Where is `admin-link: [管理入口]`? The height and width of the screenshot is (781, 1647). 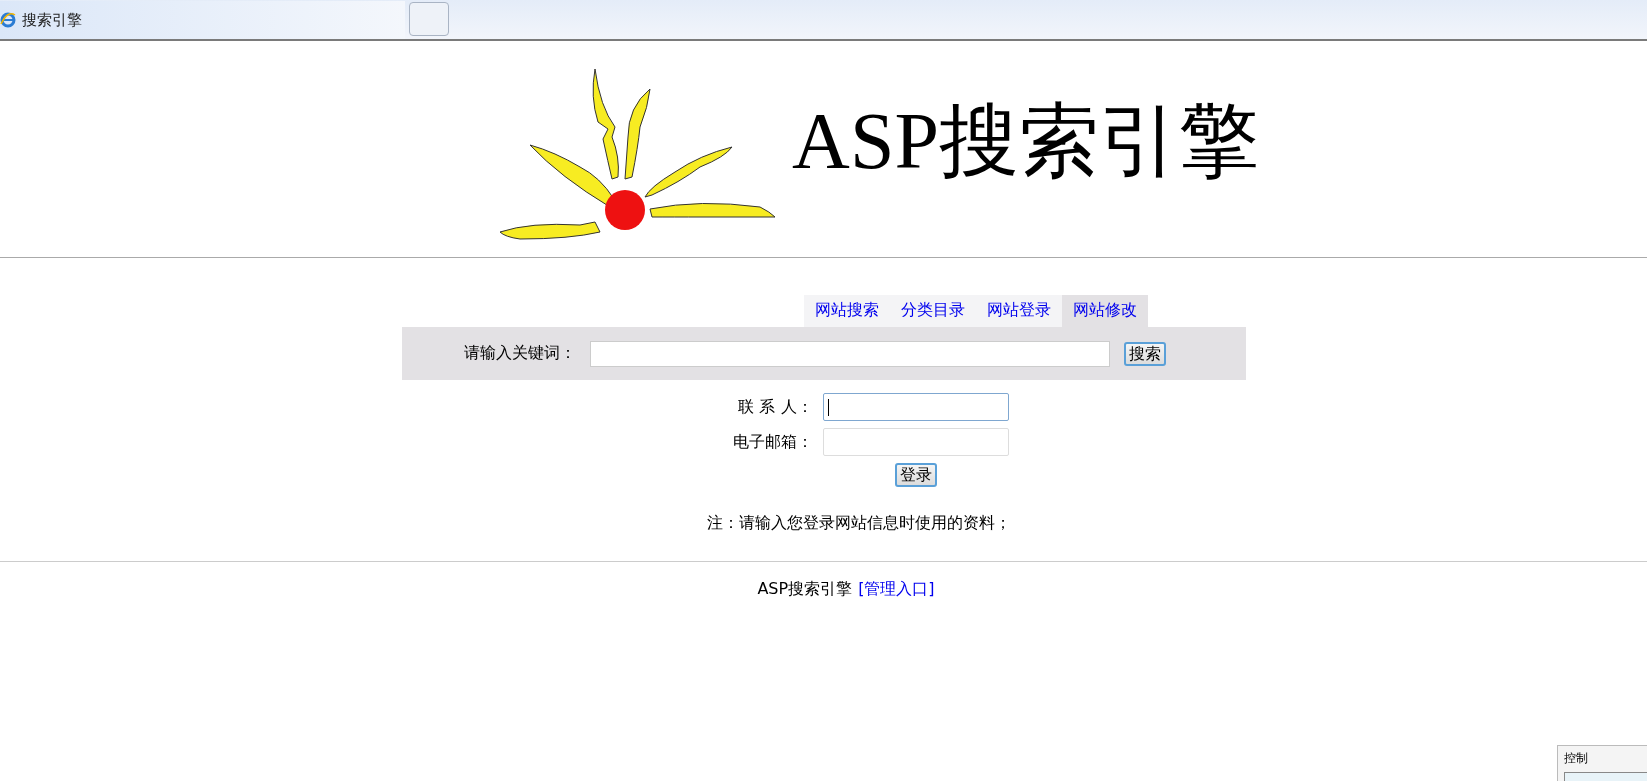 admin-link: [管理入口] is located at coordinates (896, 588).